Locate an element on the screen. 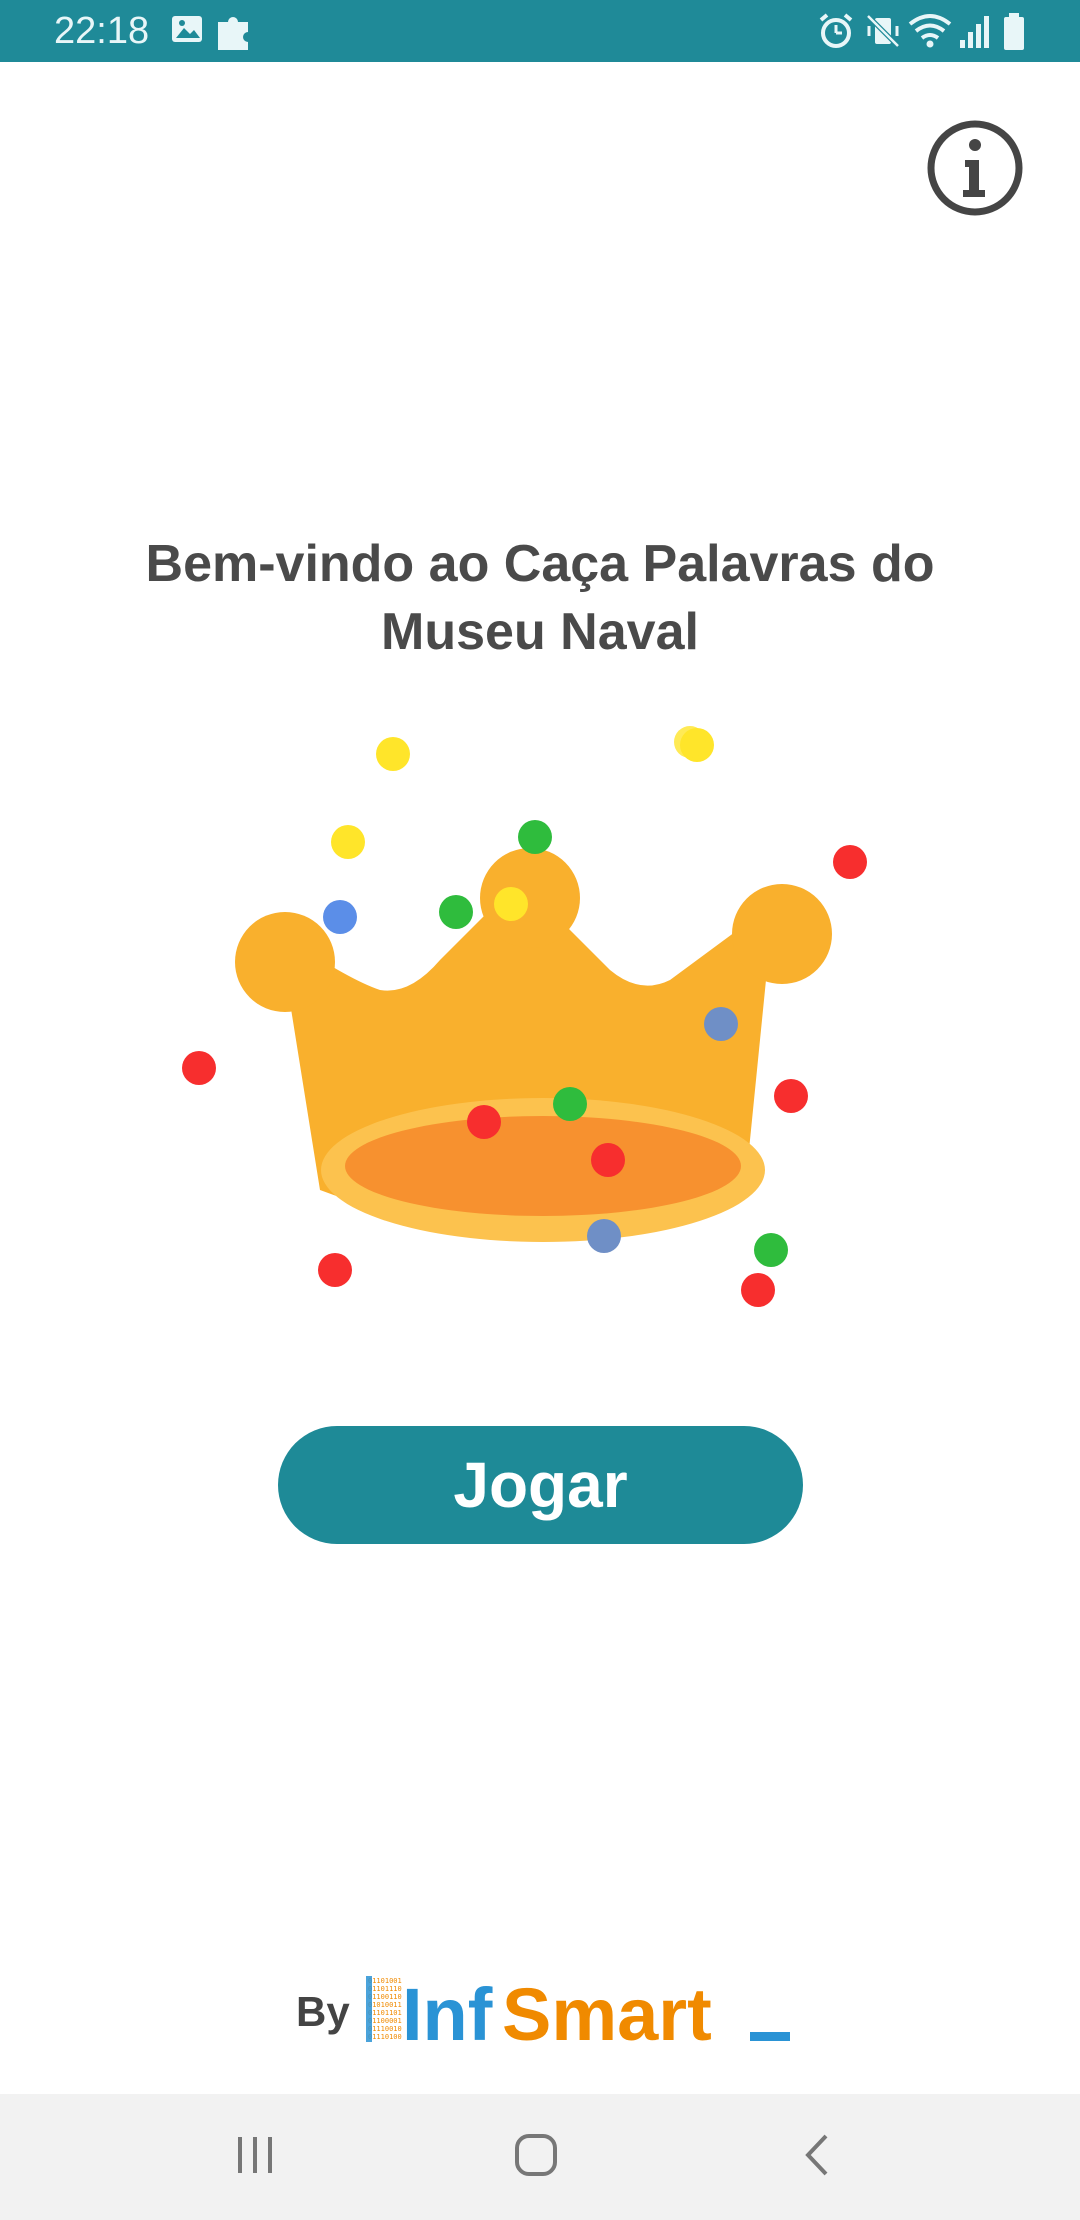  puzzle-icon is located at coordinates (233, 33).